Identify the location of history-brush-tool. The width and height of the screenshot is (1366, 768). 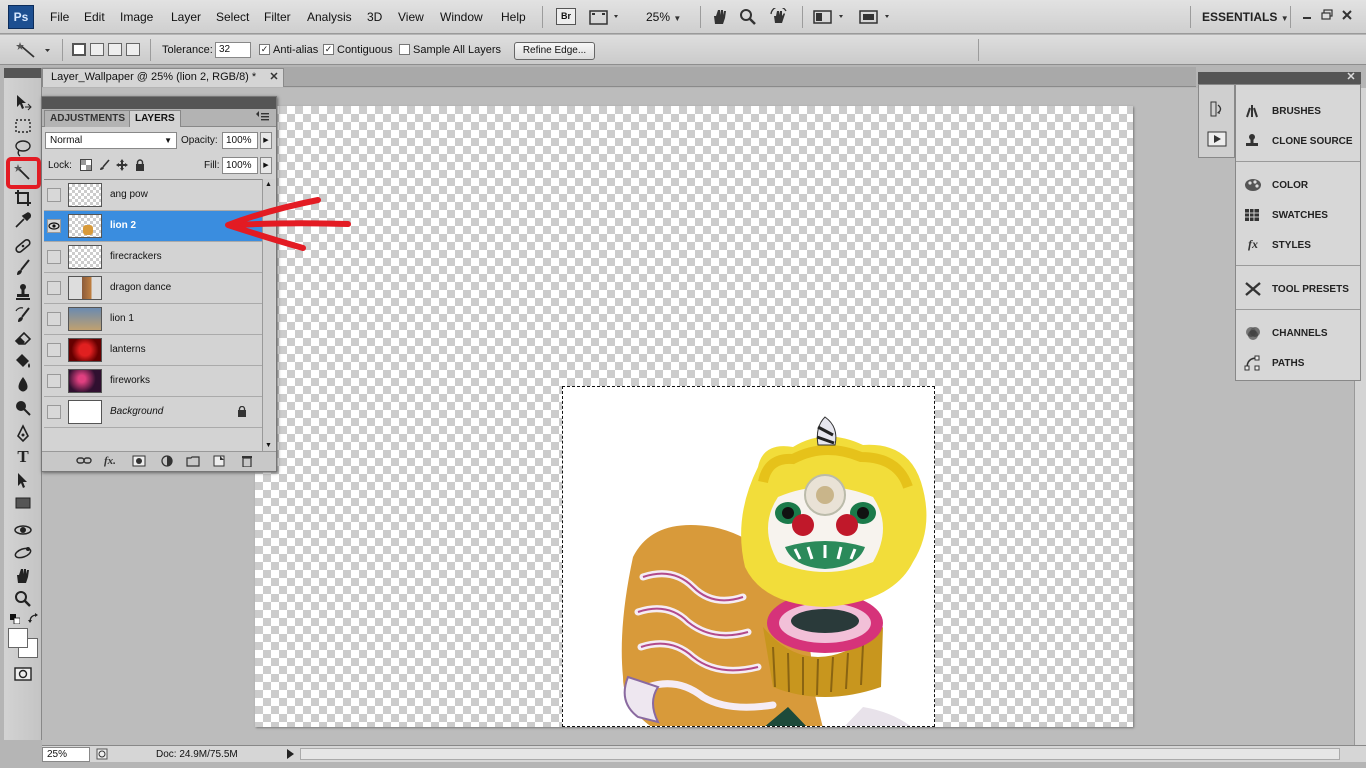
(23, 316).